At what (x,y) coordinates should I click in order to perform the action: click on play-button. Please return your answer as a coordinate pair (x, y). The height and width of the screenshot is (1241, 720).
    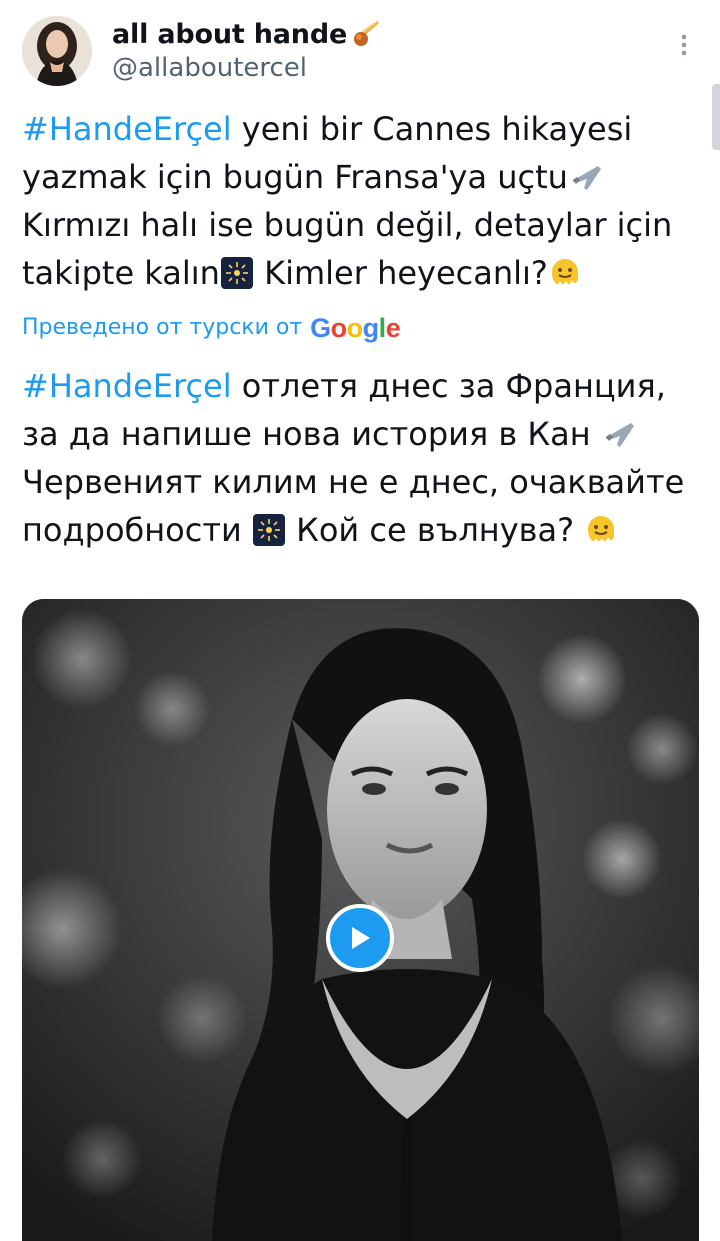
    Looking at the image, I should click on (360, 938).